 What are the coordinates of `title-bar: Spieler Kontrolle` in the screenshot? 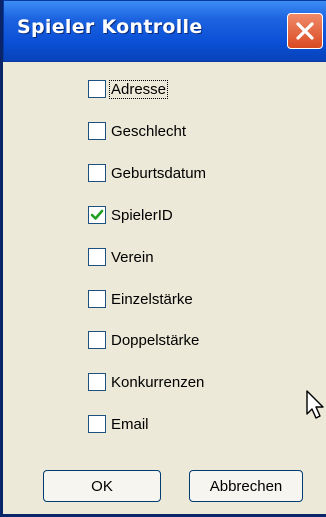 It's located at (164, 31).